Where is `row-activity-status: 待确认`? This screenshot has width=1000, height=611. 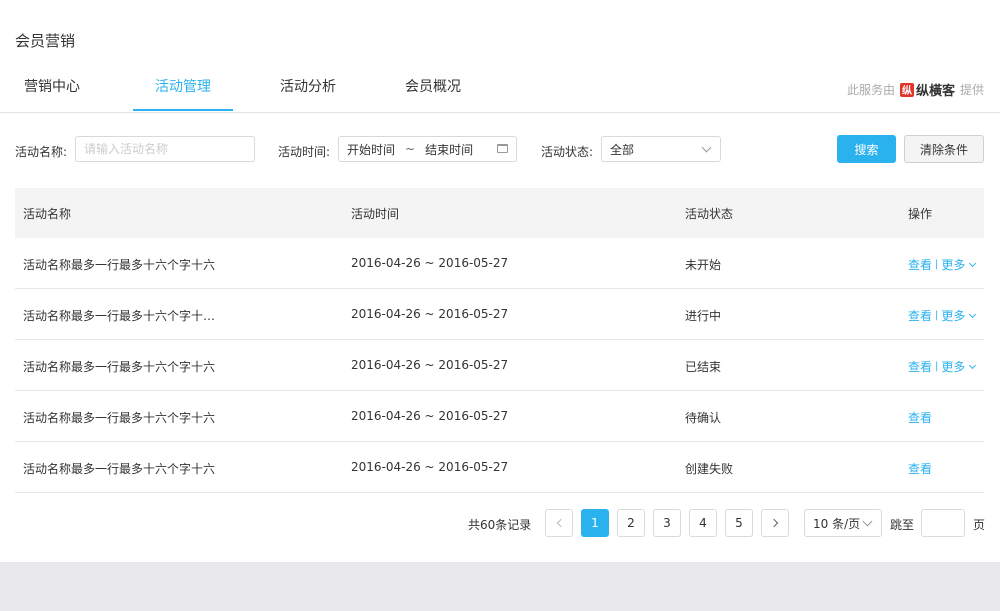
row-activity-status: 待确认 is located at coordinates (703, 418).